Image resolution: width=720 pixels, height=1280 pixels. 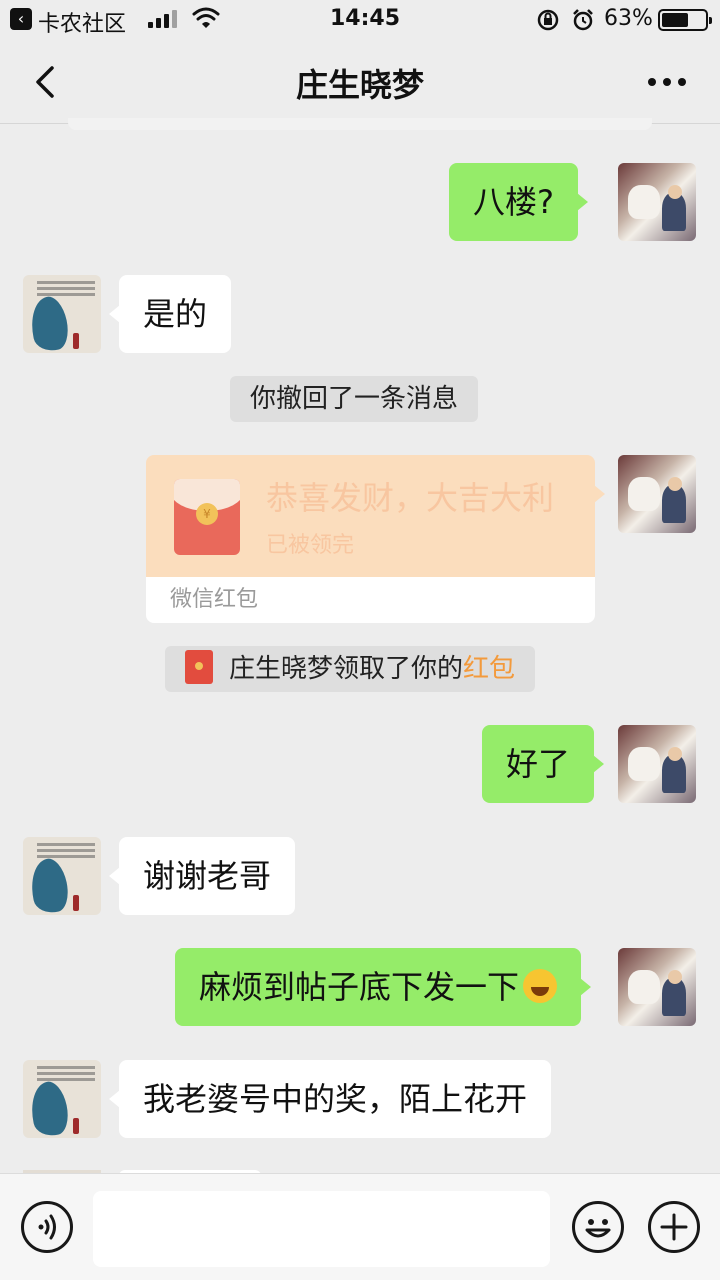 I want to click on plus-icon, so click(x=674, y=1227).